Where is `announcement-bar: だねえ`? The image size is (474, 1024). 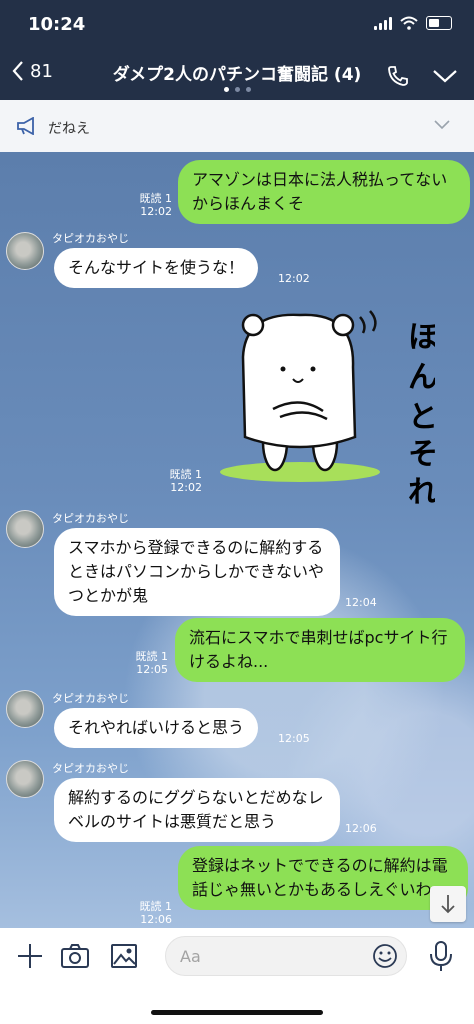
announcement-bar: だねえ is located at coordinates (237, 126).